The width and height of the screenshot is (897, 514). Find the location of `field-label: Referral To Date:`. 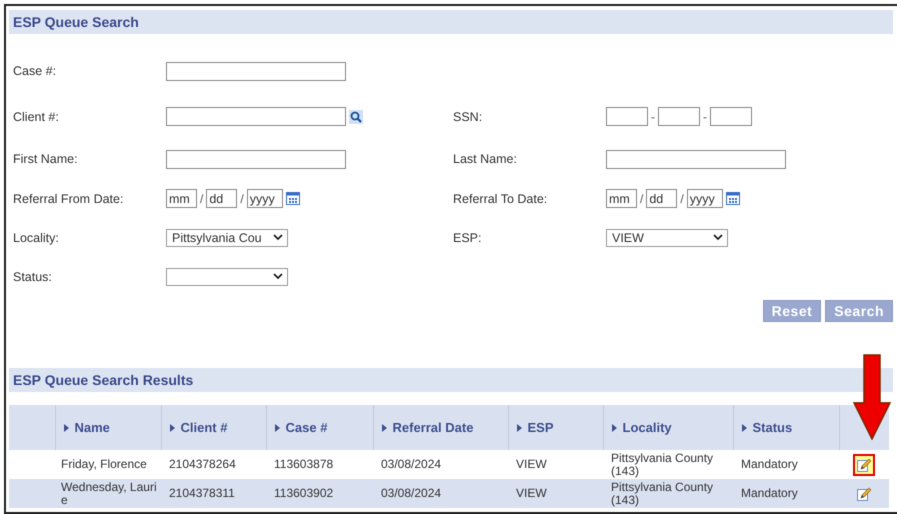

field-label: Referral To Date: is located at coordinates (500, 199).